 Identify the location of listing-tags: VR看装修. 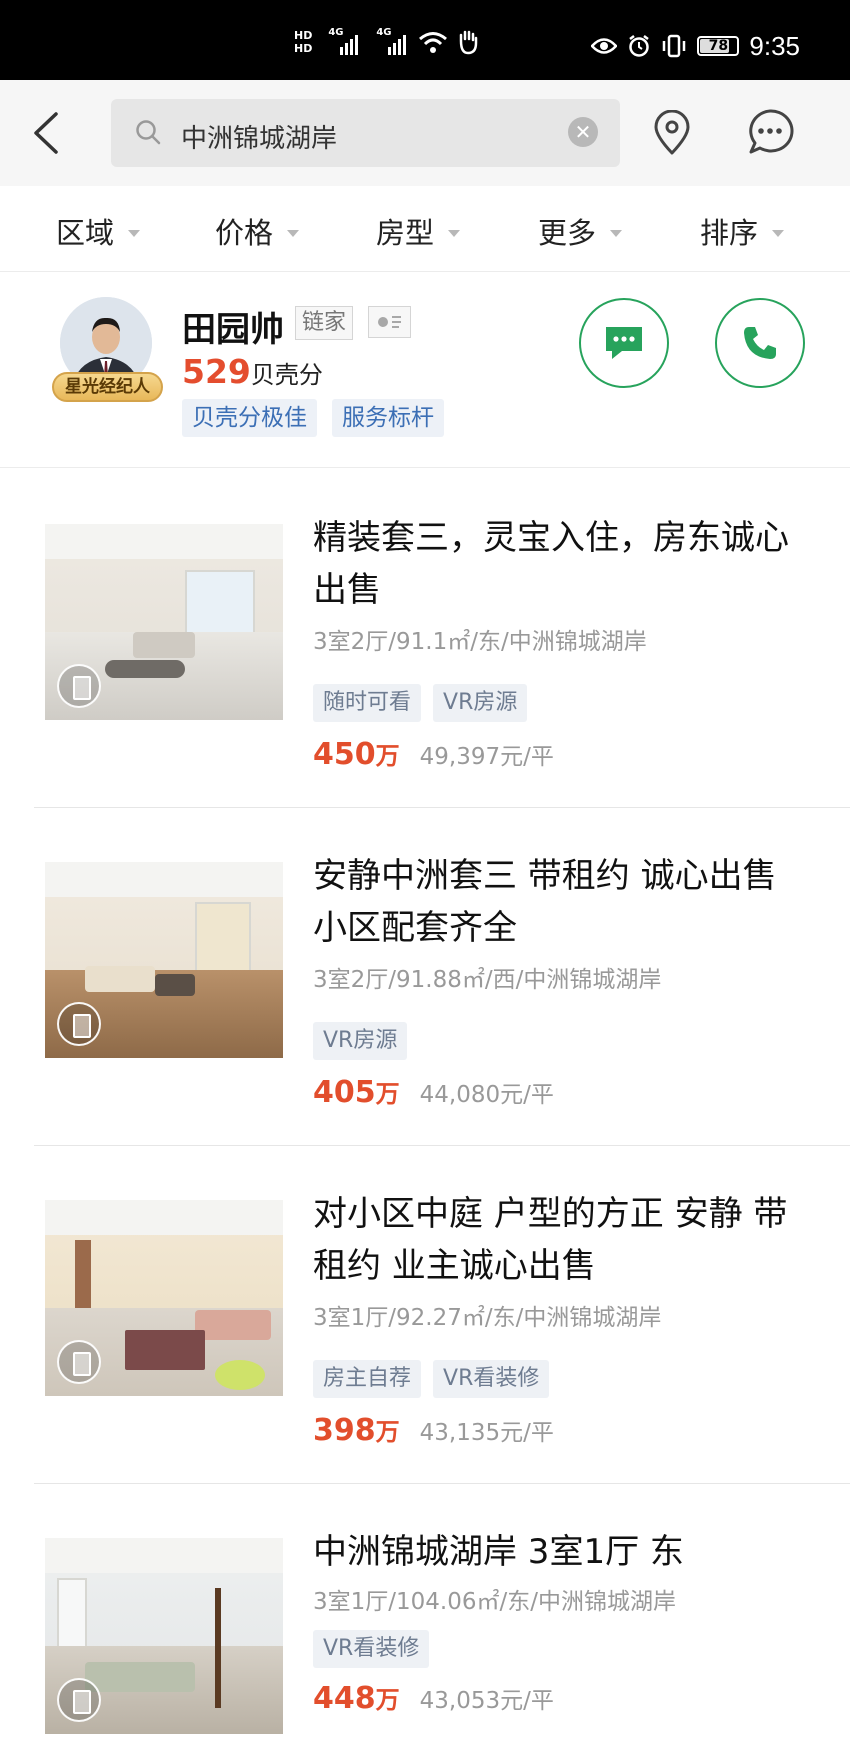
(371, 1649).